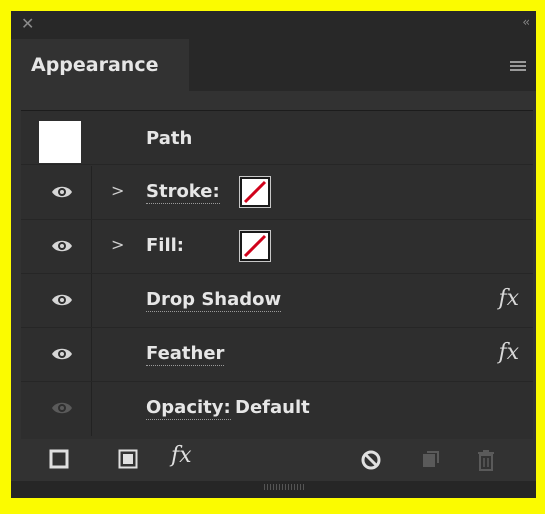 The width and height of the screenshot is (545, 514). What do you see at coordinates (169, 138) in the screenshot?
I see `path-label: Path` at bounding box center [169, 138].